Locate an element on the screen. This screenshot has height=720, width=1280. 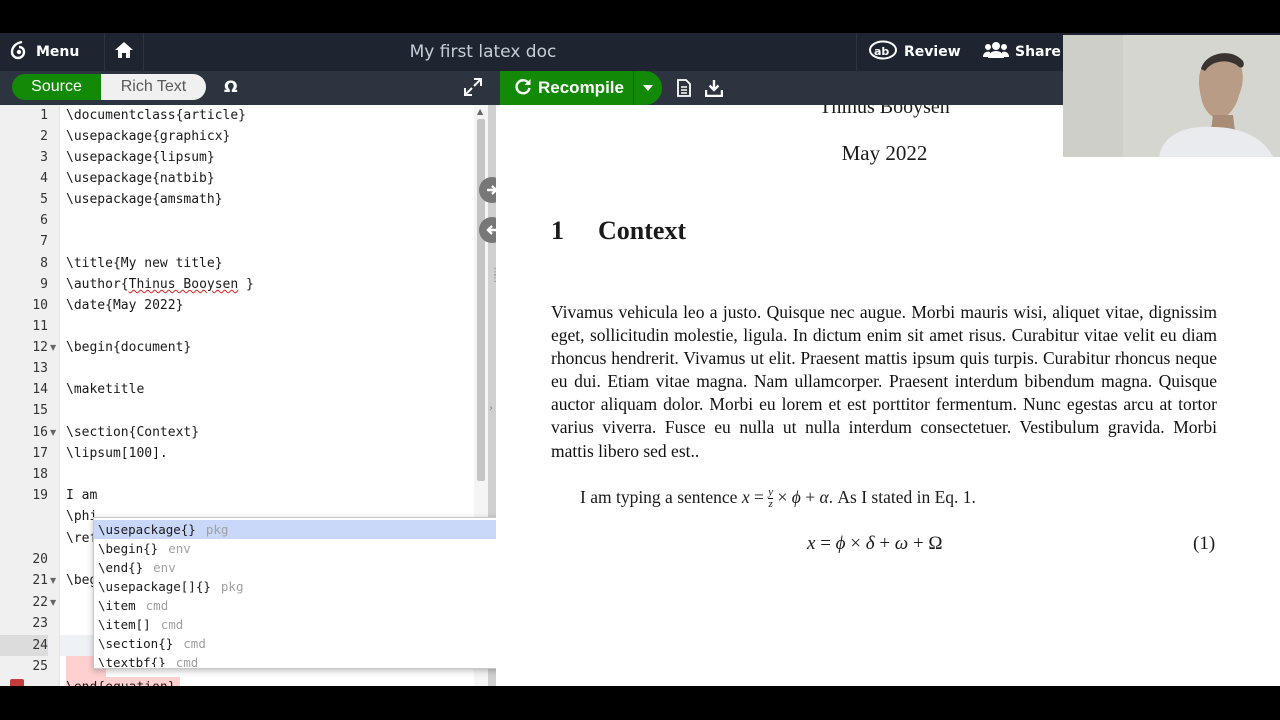
autocomplete-command: \textbf{} is located at coordinates (132, 661).